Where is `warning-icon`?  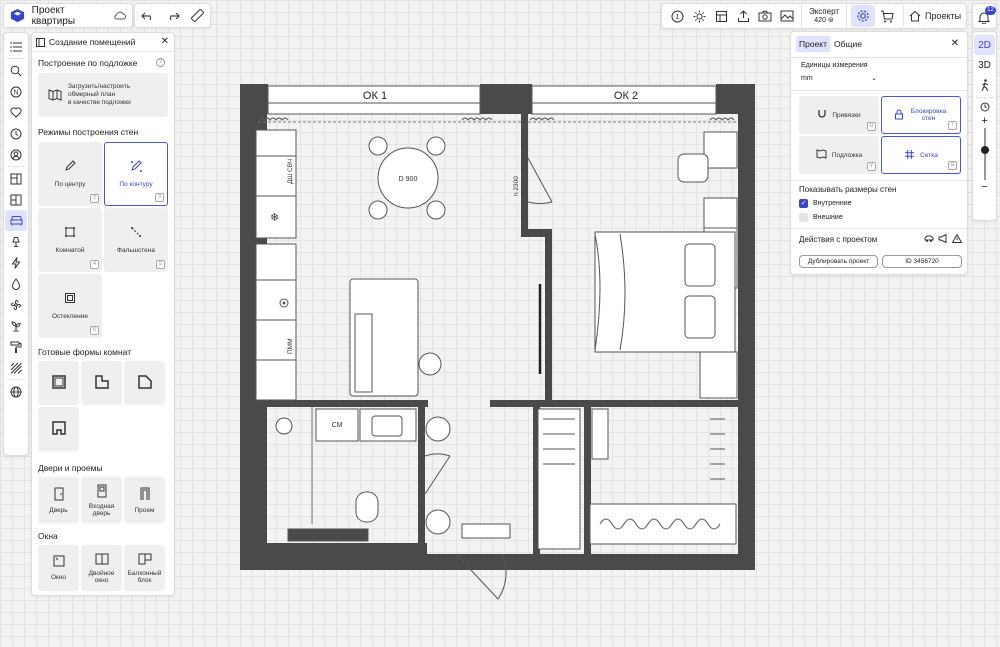 warning-icon is located at coordinates (957, 239).